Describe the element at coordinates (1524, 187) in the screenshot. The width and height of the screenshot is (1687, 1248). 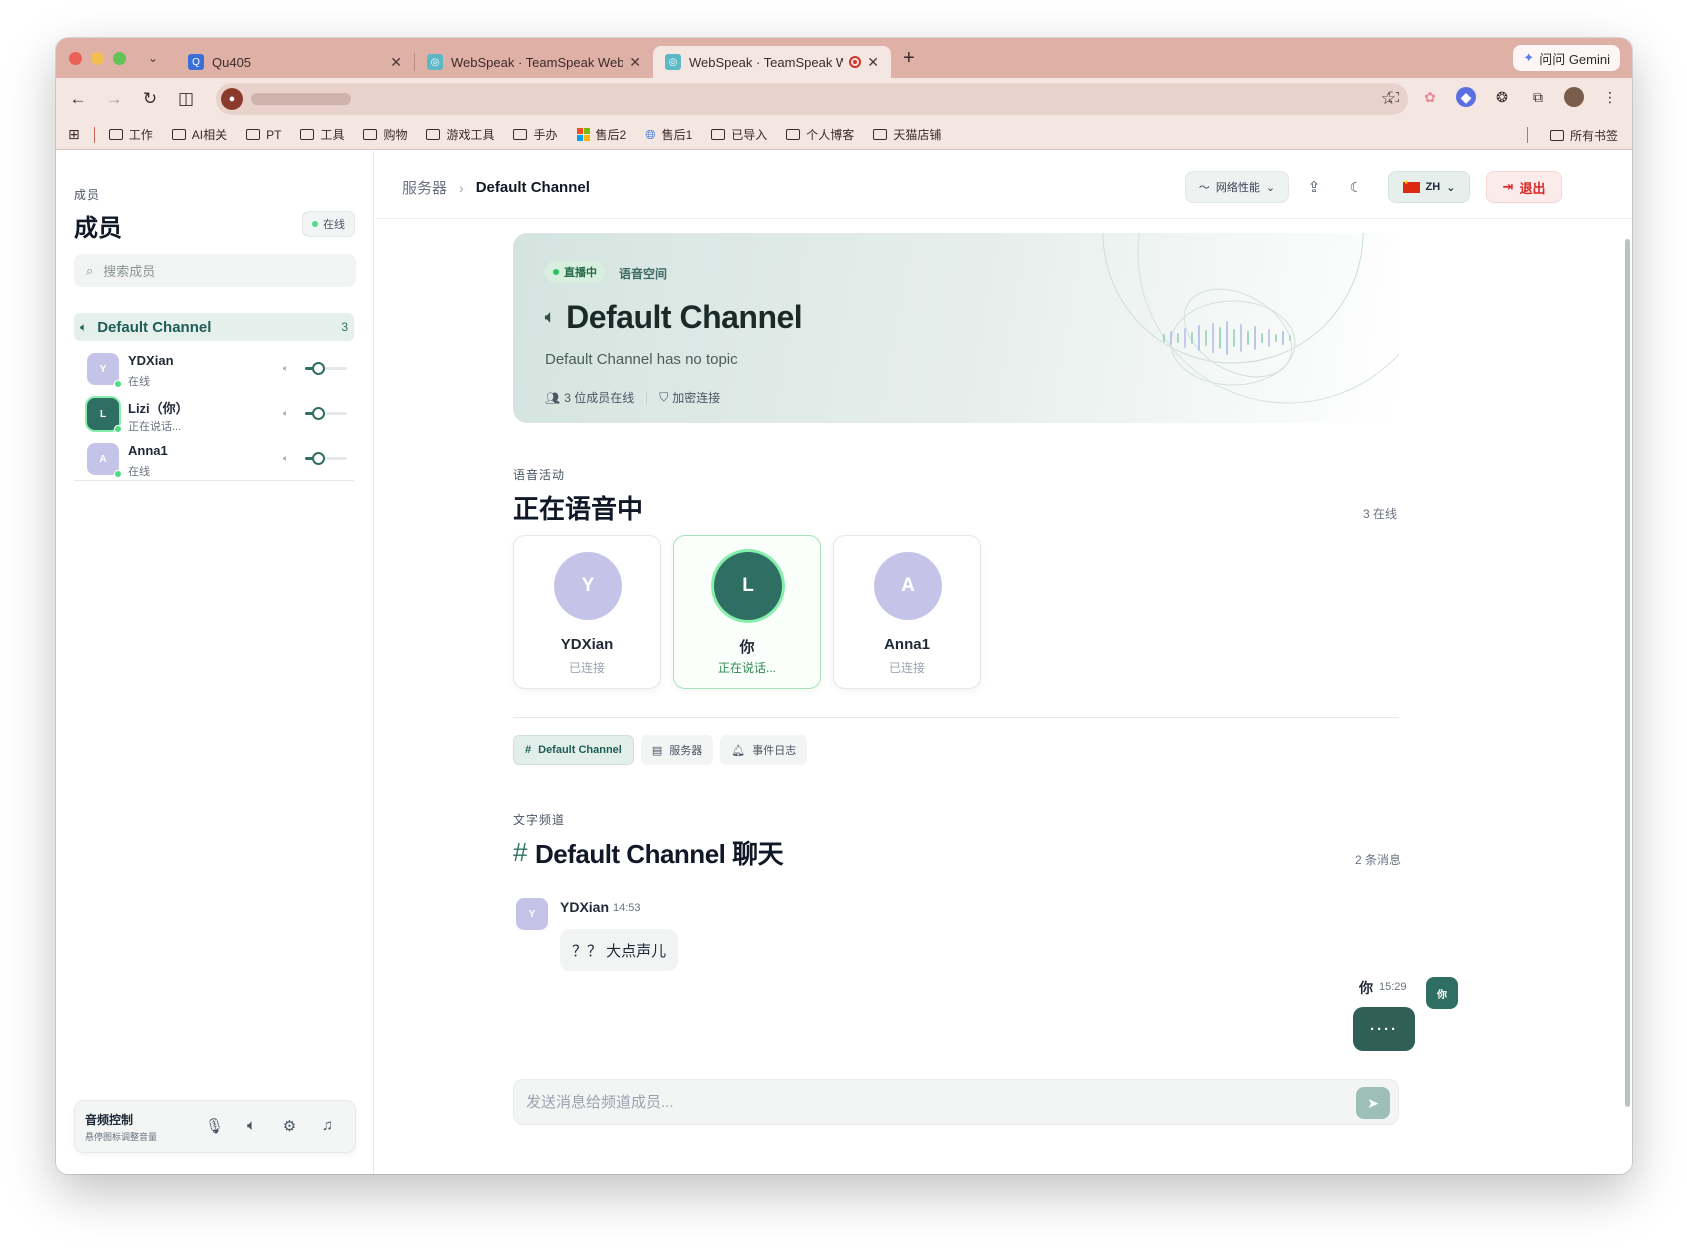
I see `exit-button: ⇥ 退出` at that location.